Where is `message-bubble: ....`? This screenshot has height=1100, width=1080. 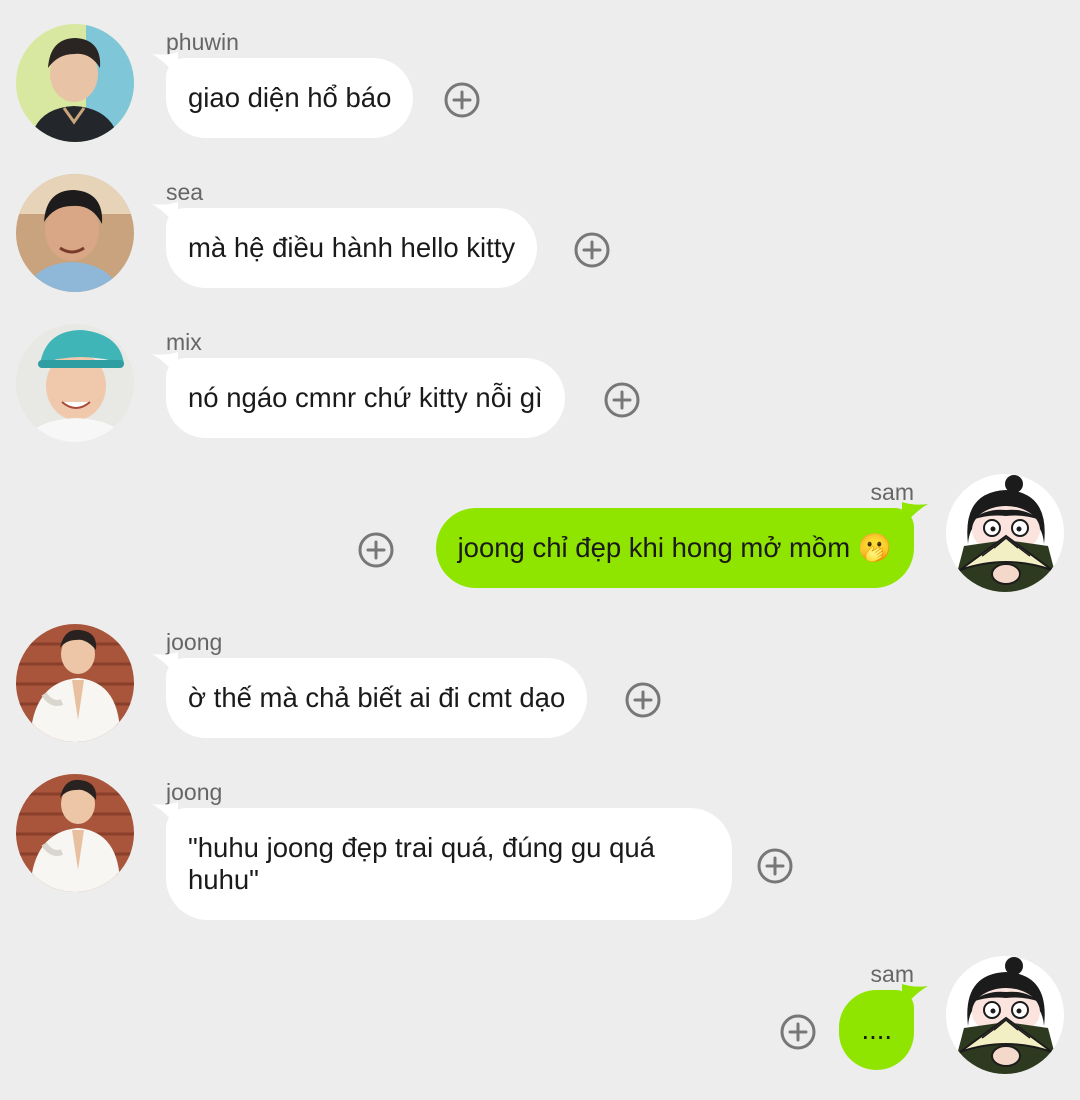 message-bubble: .... is located at coordinates (876, 1030).